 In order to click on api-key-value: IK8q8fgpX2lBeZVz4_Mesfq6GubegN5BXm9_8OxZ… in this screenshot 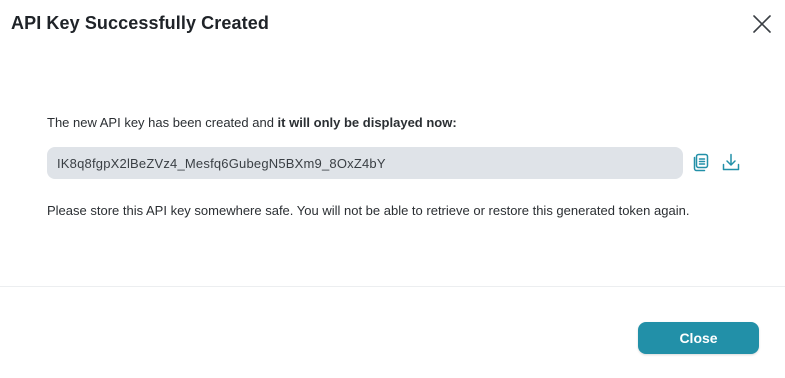, I will do `click(221, 163)`.